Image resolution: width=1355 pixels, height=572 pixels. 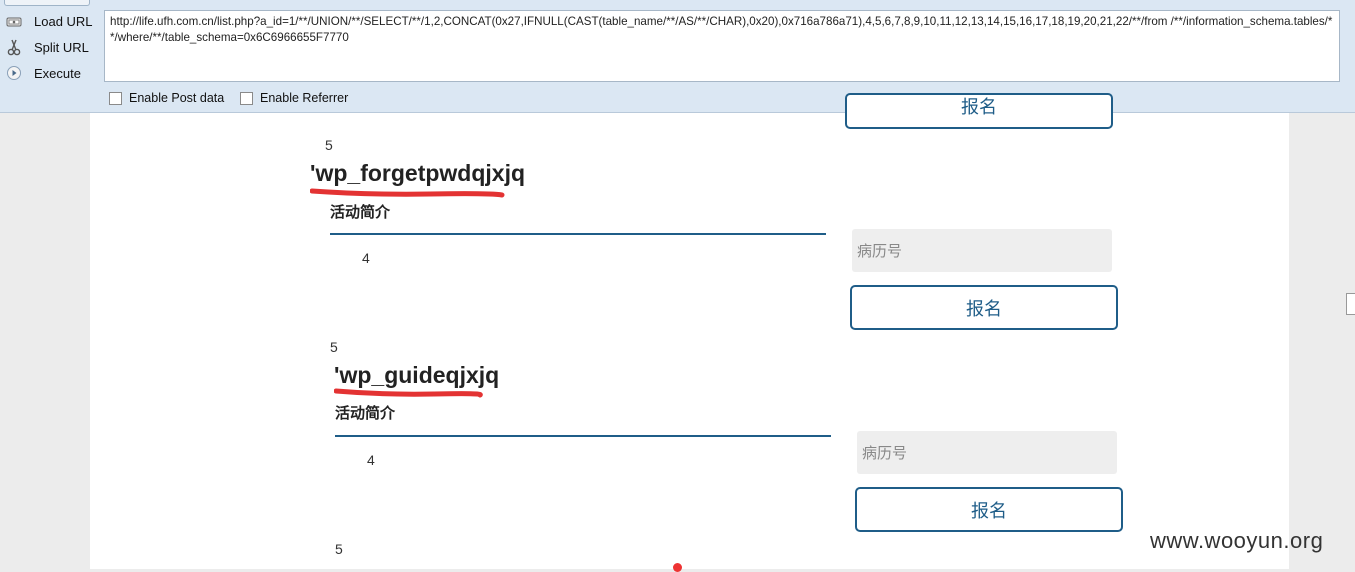 What do you see at coordinates (677, 567) in the screenshot?
I see `red-annotation-mark` at bounding box center [677, 567].